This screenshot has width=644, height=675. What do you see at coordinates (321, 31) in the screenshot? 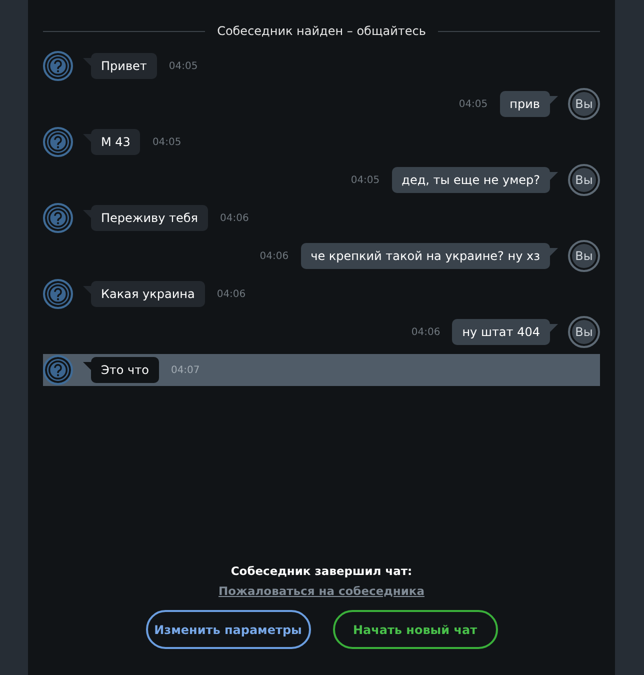
I see `chat-status-header: Собеседник найден – общайтесь` at bounding box center [321, 31].